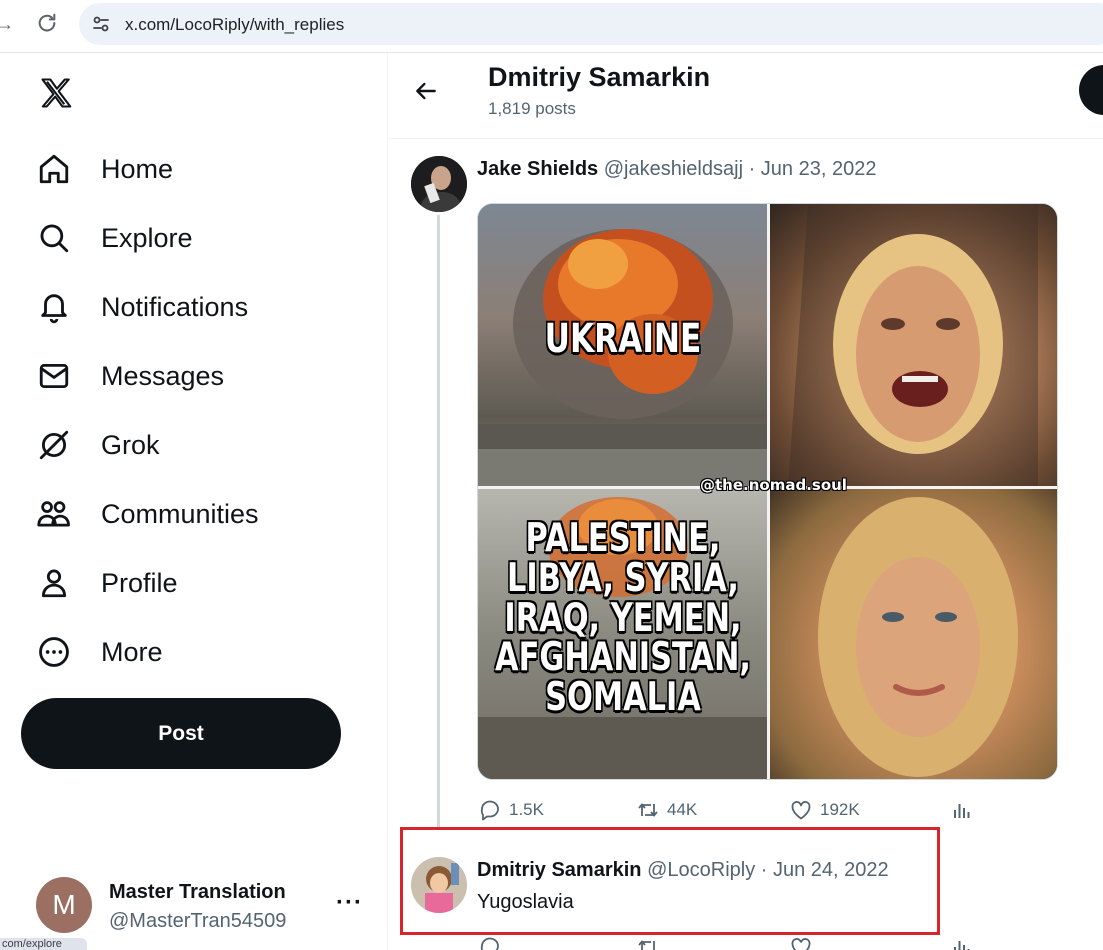 Image resolution: width=1103 pixels, height=950 pixels. I want to click on people-icon, so click(54, 514).